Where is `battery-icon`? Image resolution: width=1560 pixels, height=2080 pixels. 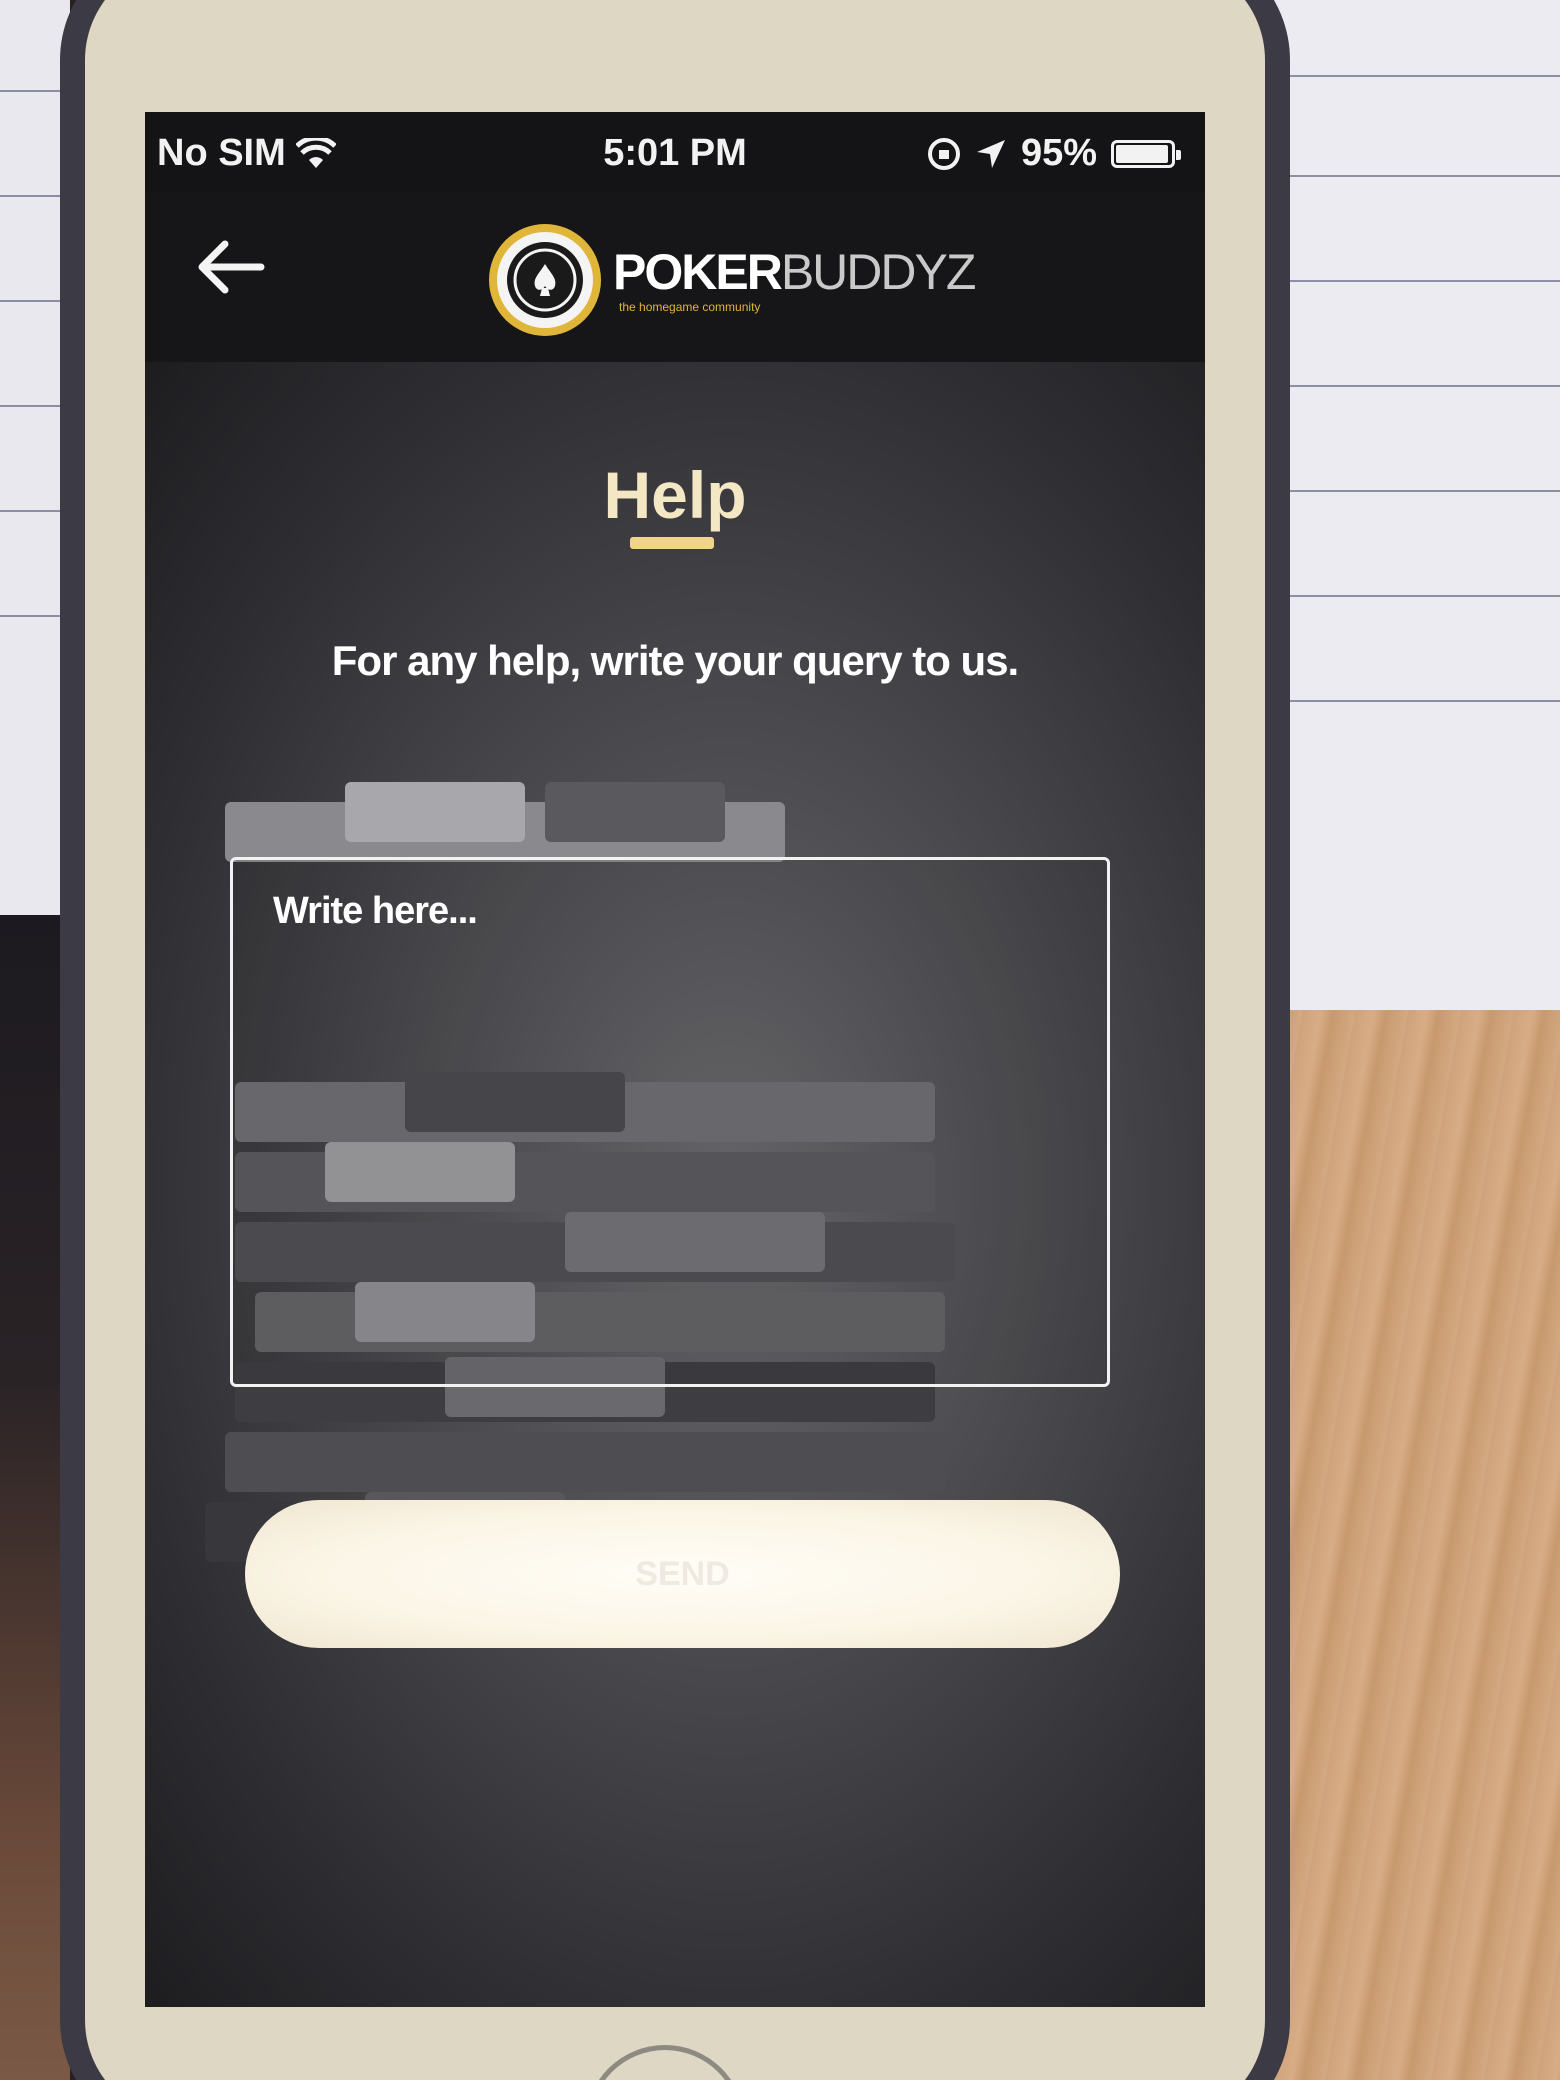 battery-icon is located at coordinates (1146, 153).